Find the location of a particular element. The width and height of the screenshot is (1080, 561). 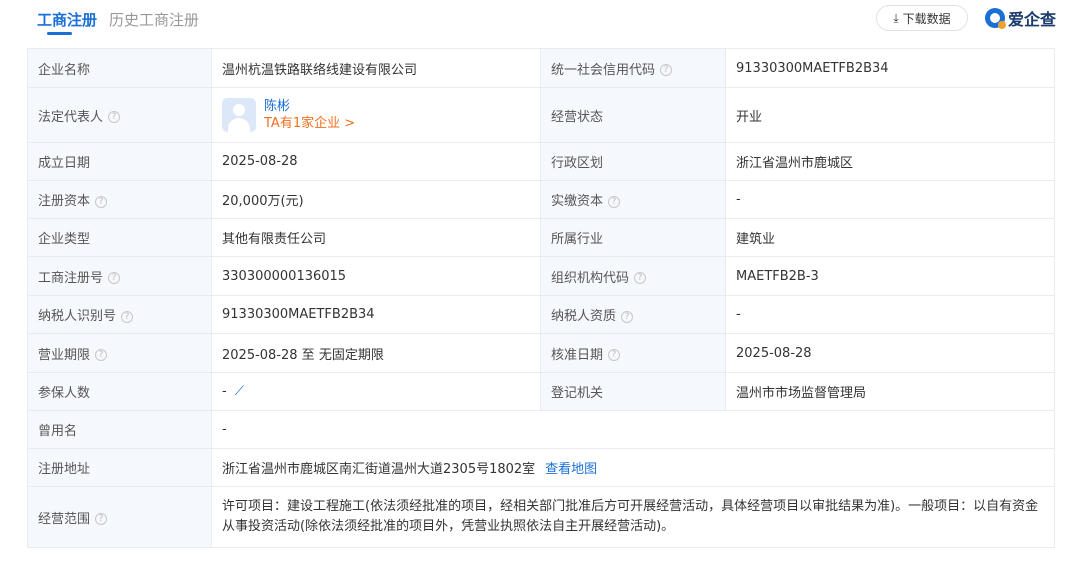

table-row: 纳税人识别号? 91330300MAETFB2B34 纳税人资质? - is located at coordinates (541, 314).